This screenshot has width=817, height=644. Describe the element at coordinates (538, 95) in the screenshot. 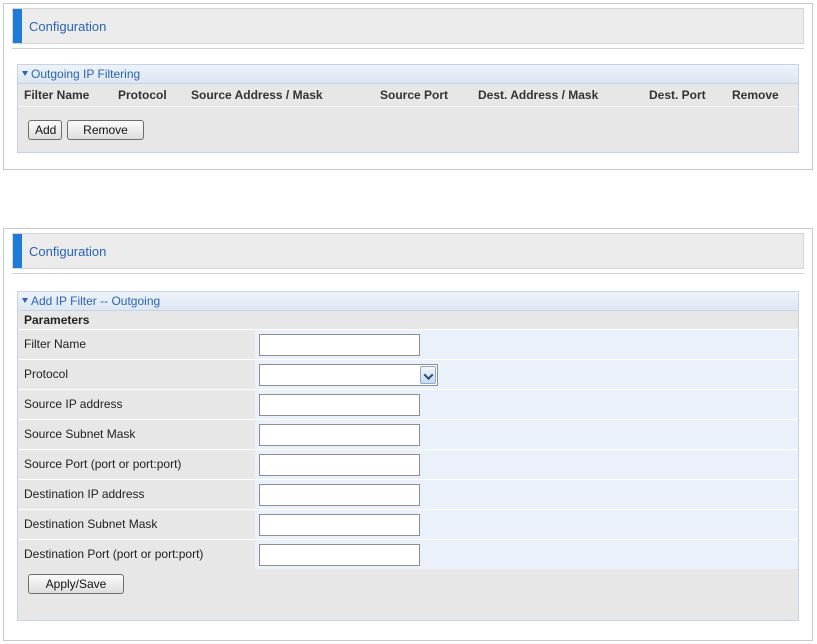

I see `column-header-dest-address: Dest. Address / Mask` at that location.